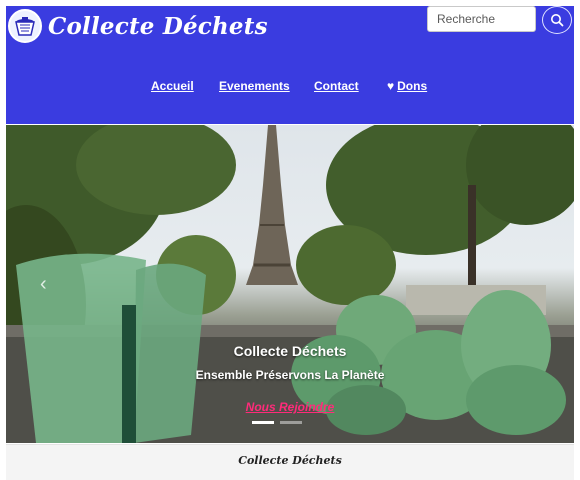 Image resolution: width=580 pixels, height=480 pixels. I want to click on search-field, so click(481, 19).